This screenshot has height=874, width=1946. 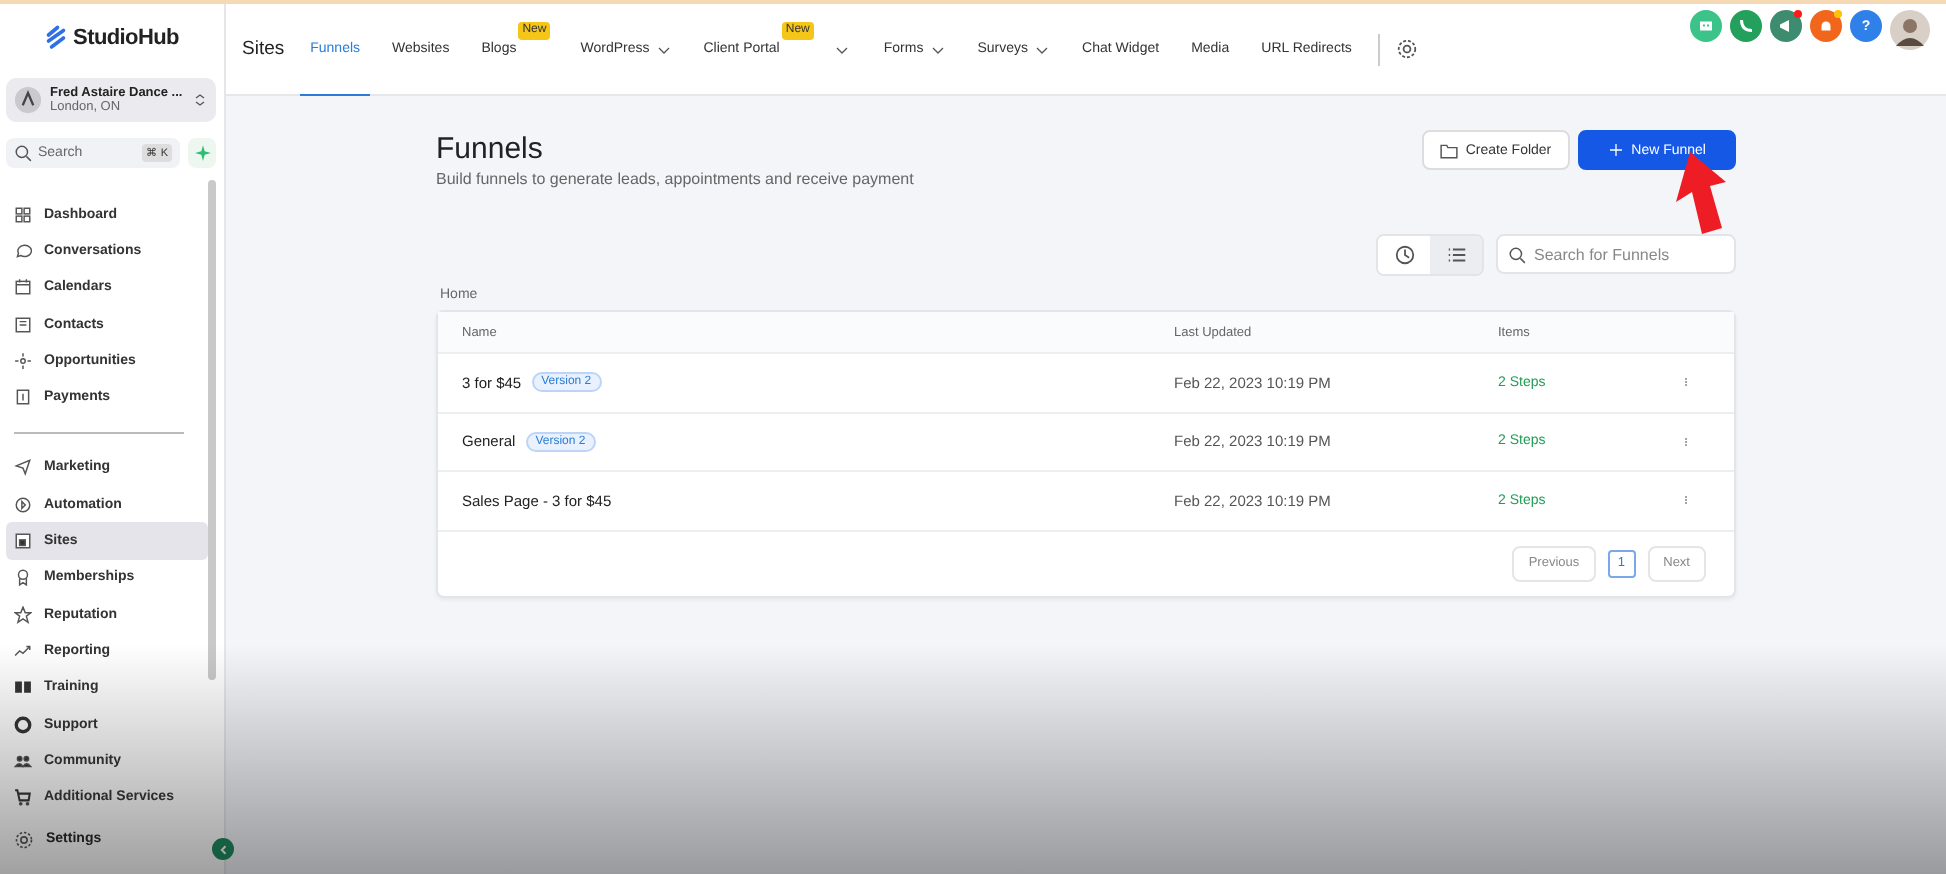 What do you see at coordinates (23, 577) in the screenshot?
I see `ribbon-icon` at bounding box center [23, 577].